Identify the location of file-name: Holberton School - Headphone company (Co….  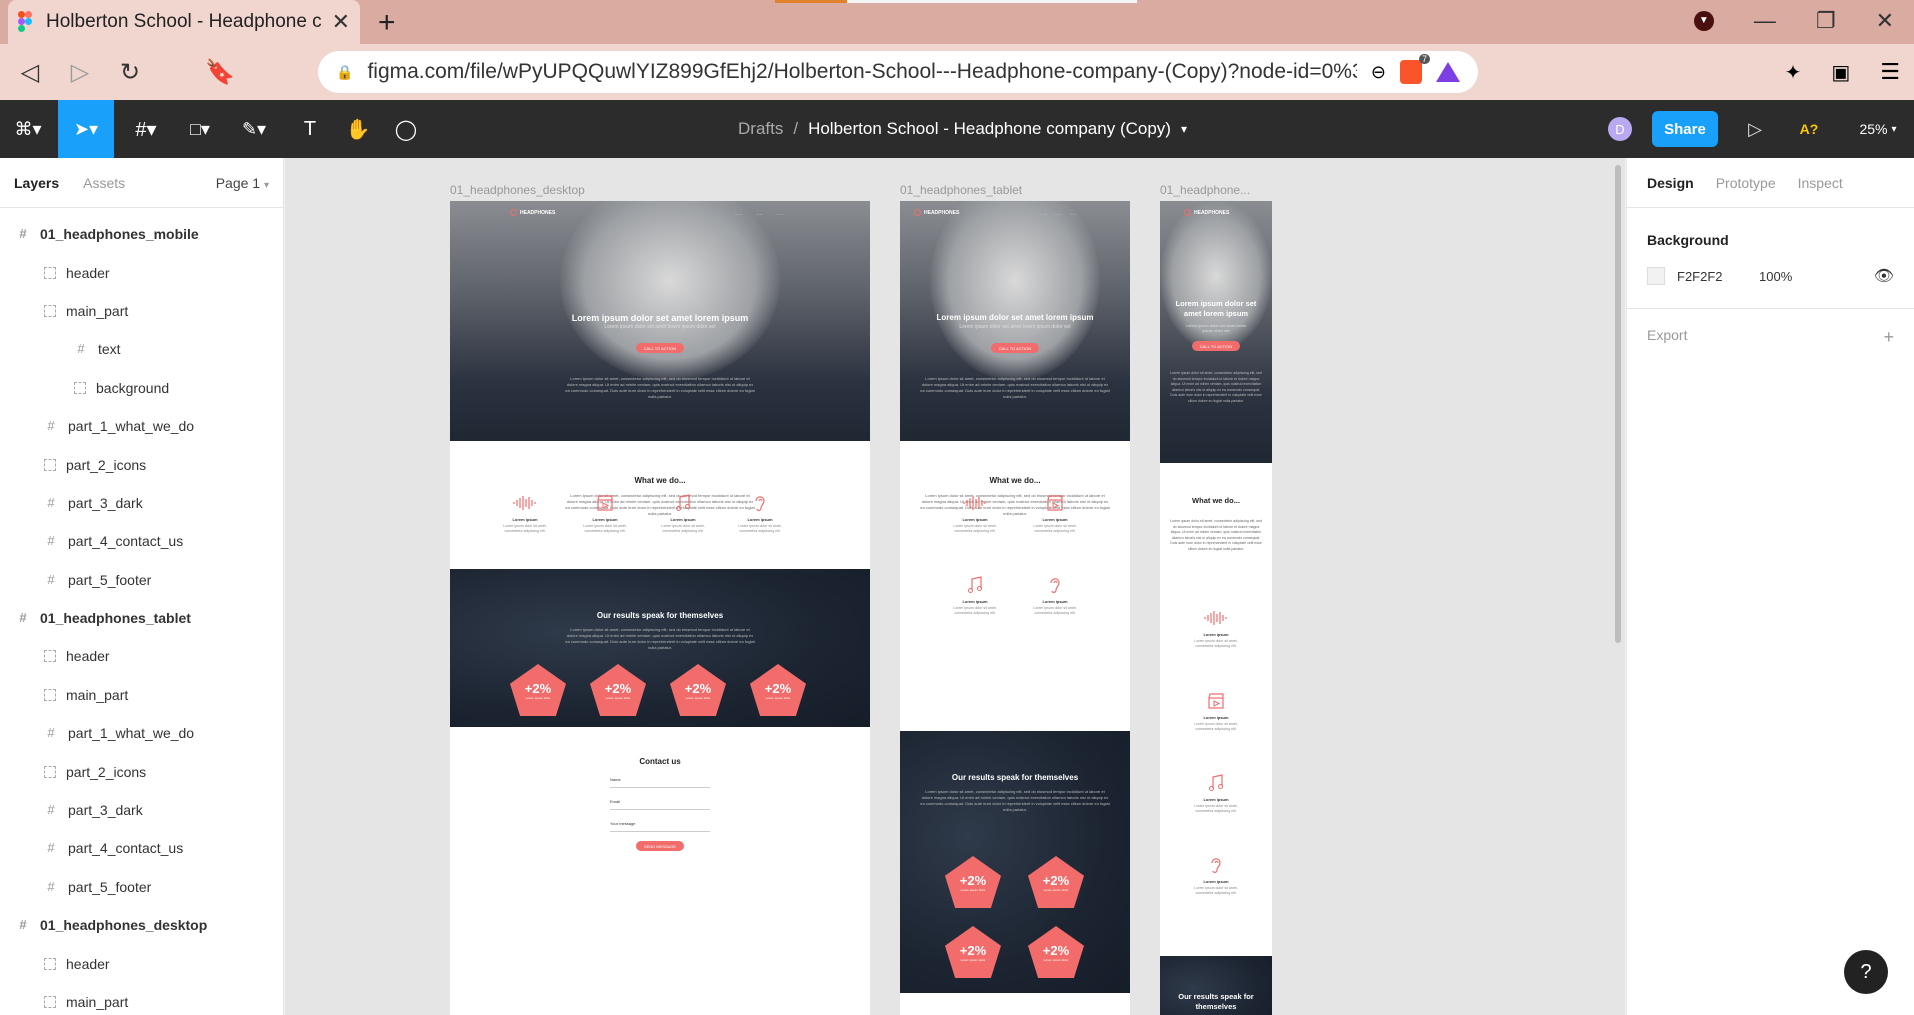
(989, 129).